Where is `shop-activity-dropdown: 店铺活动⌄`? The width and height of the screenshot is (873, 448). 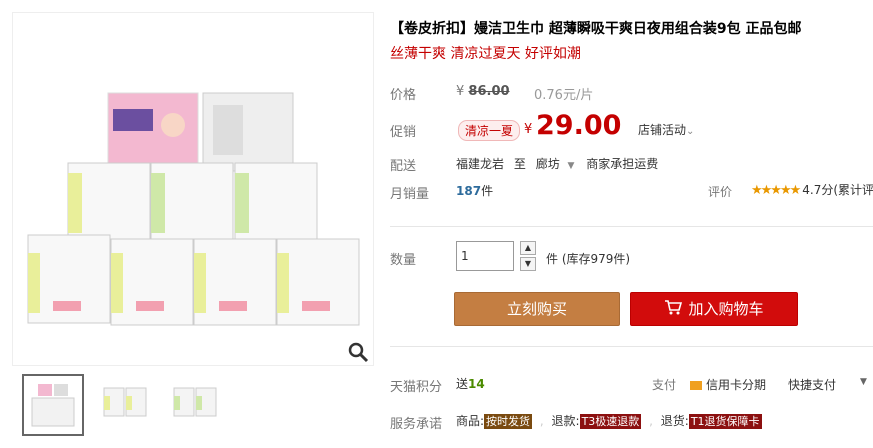
shop-activity-dropdown: 店铺活动⌄ is located at coordinates (666, 129).